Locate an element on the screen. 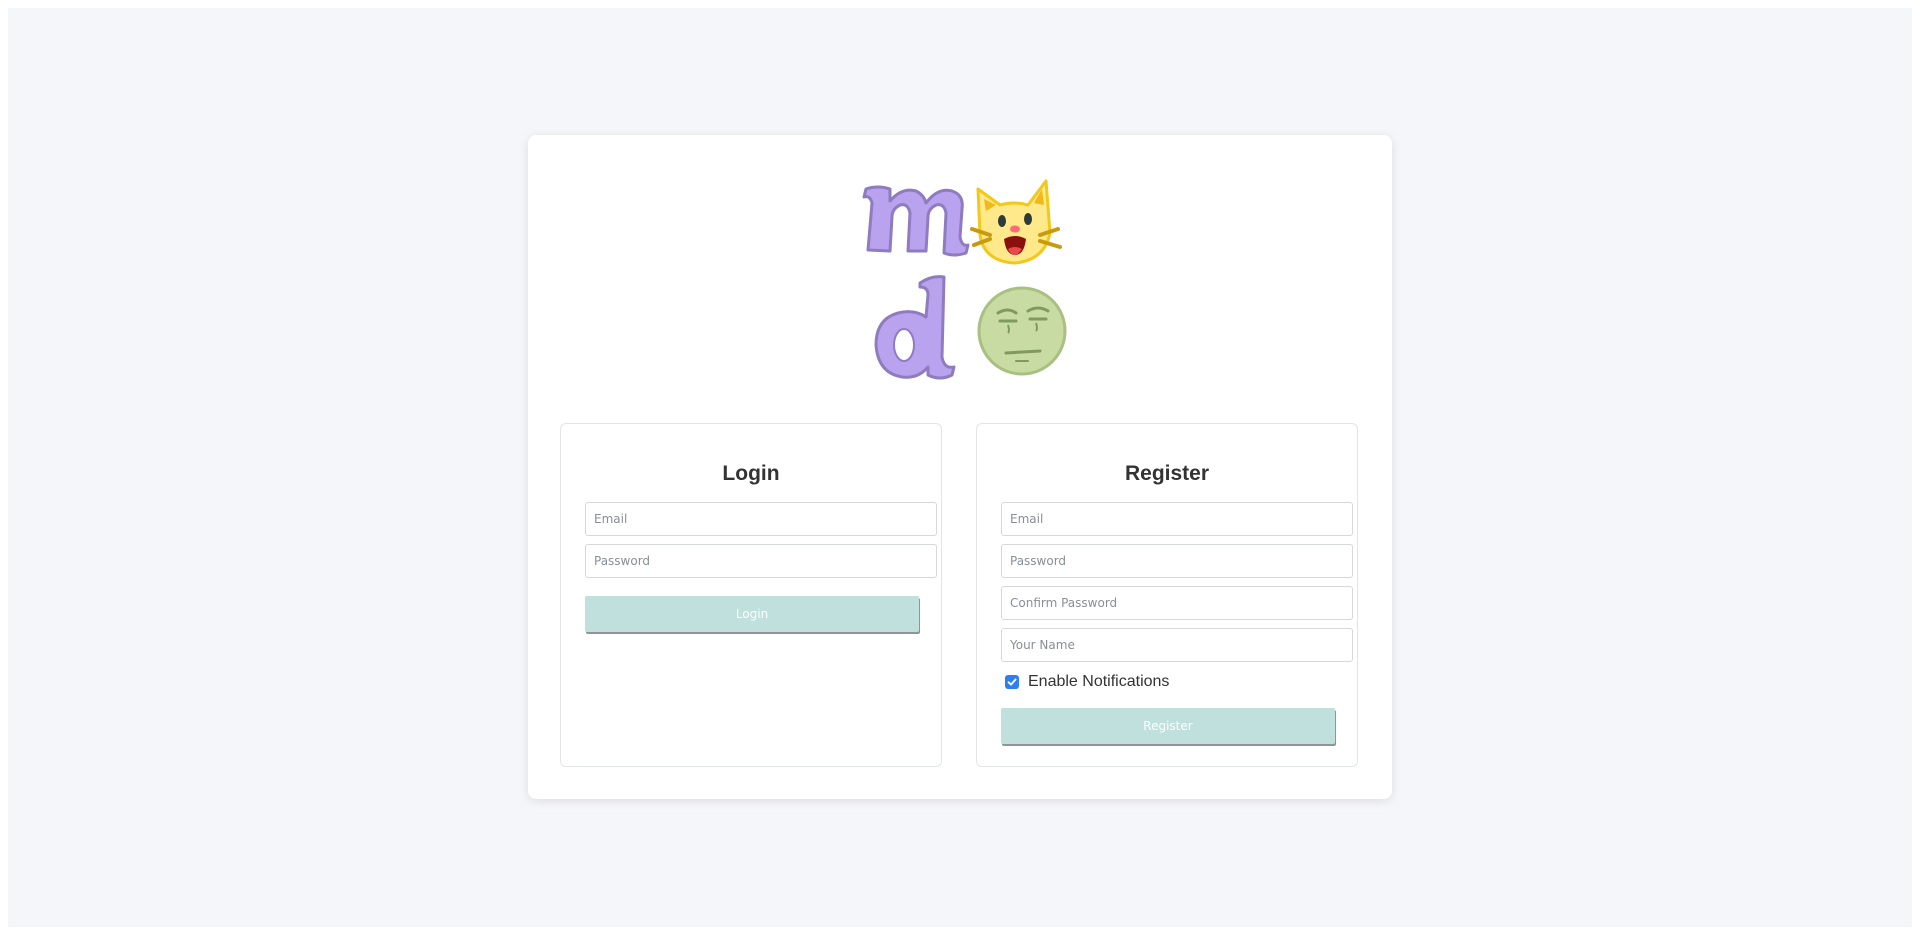 Image resolution: width=1920 pixels, height=935 pixels. login-password-input is located at coordinates (761, 561).